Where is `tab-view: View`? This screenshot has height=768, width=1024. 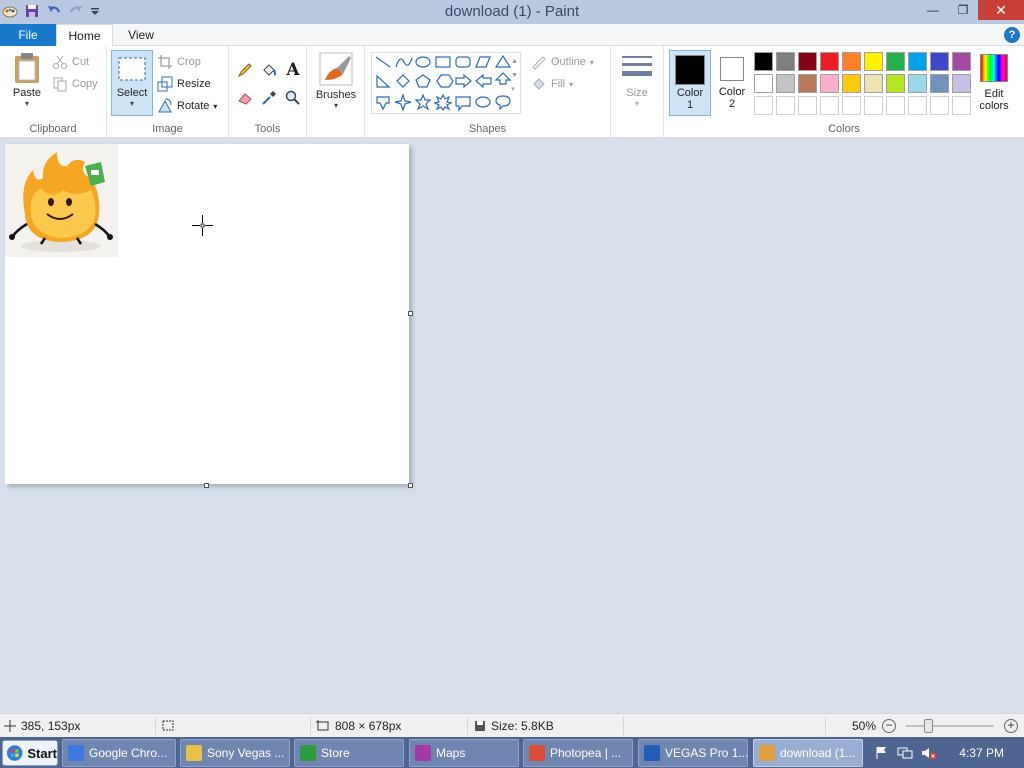
tab-view: View is located at coordinates (141, 35).